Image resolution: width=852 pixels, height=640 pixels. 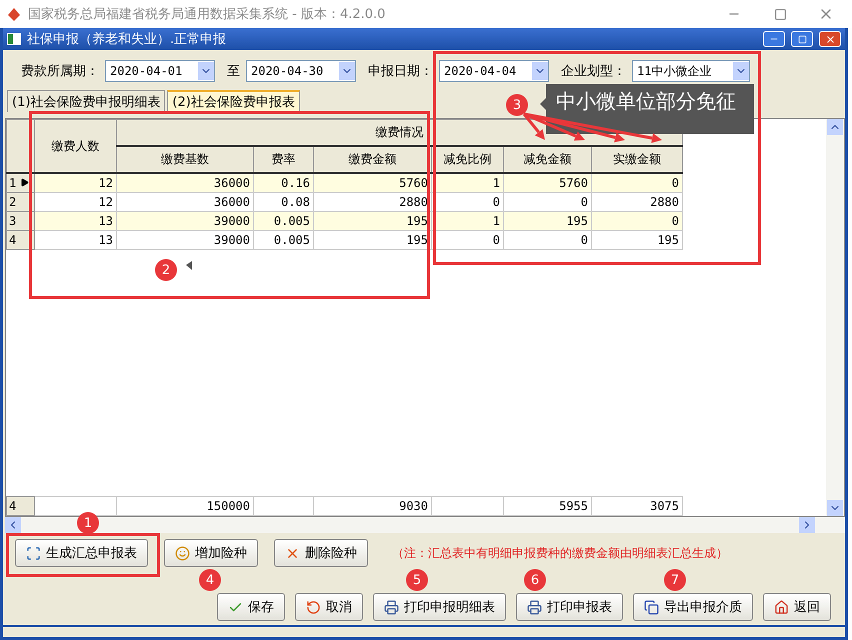 What do you see at coordinates (233, 101) in the screenshot?
I see `tab: (2)社会保险费申报表` at bounding box center [233, 101].